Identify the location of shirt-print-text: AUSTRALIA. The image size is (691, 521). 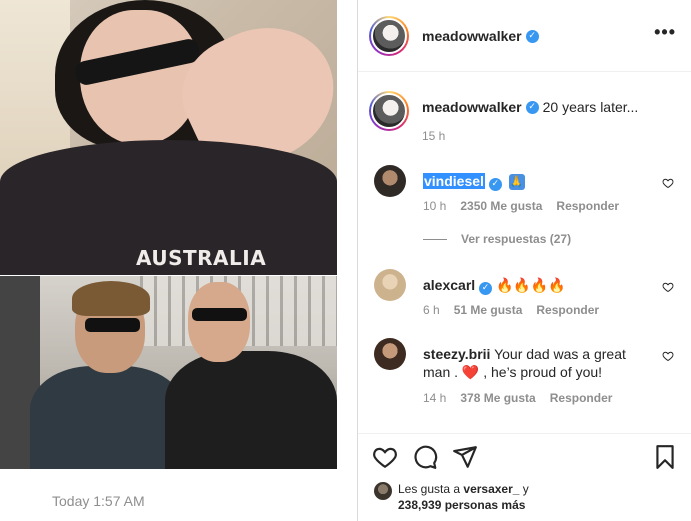
(201, 258).